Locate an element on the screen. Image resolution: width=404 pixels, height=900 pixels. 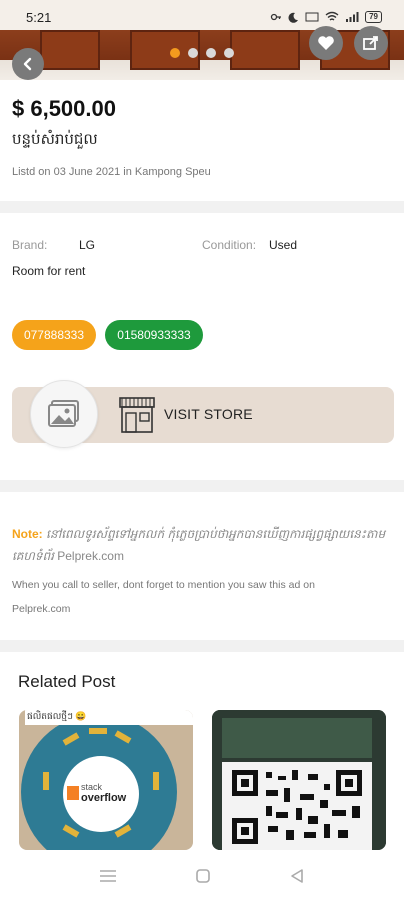
home-icon is located at coordinates (203, 876).